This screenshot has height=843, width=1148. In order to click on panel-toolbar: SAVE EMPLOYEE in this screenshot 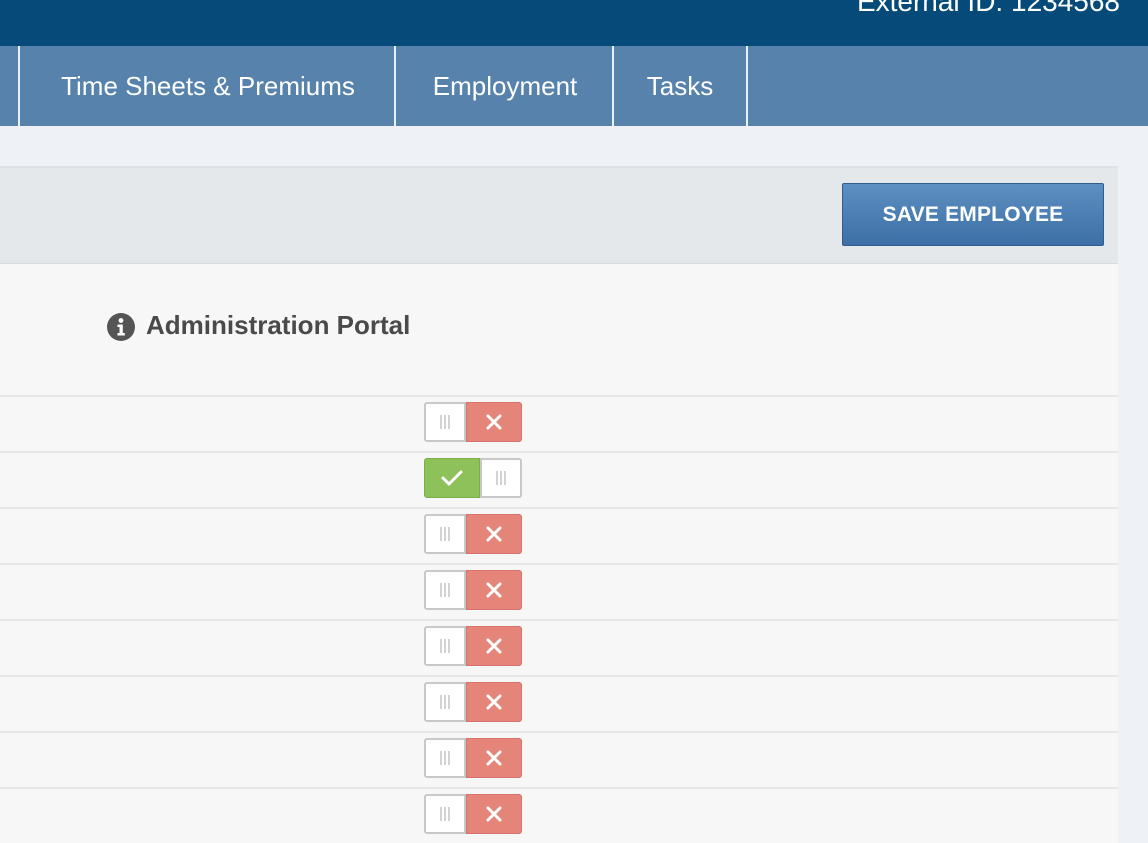, I will do `click(559, 216)`.